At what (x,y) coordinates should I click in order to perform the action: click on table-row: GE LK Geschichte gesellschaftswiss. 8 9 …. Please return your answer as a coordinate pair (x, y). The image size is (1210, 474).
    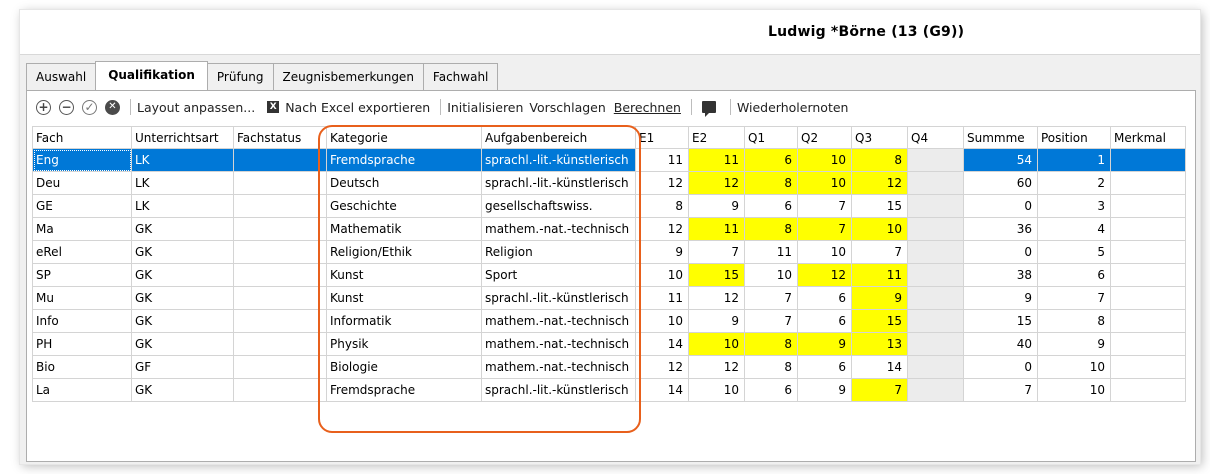
    Looking at the image, I should click on (609, 206).